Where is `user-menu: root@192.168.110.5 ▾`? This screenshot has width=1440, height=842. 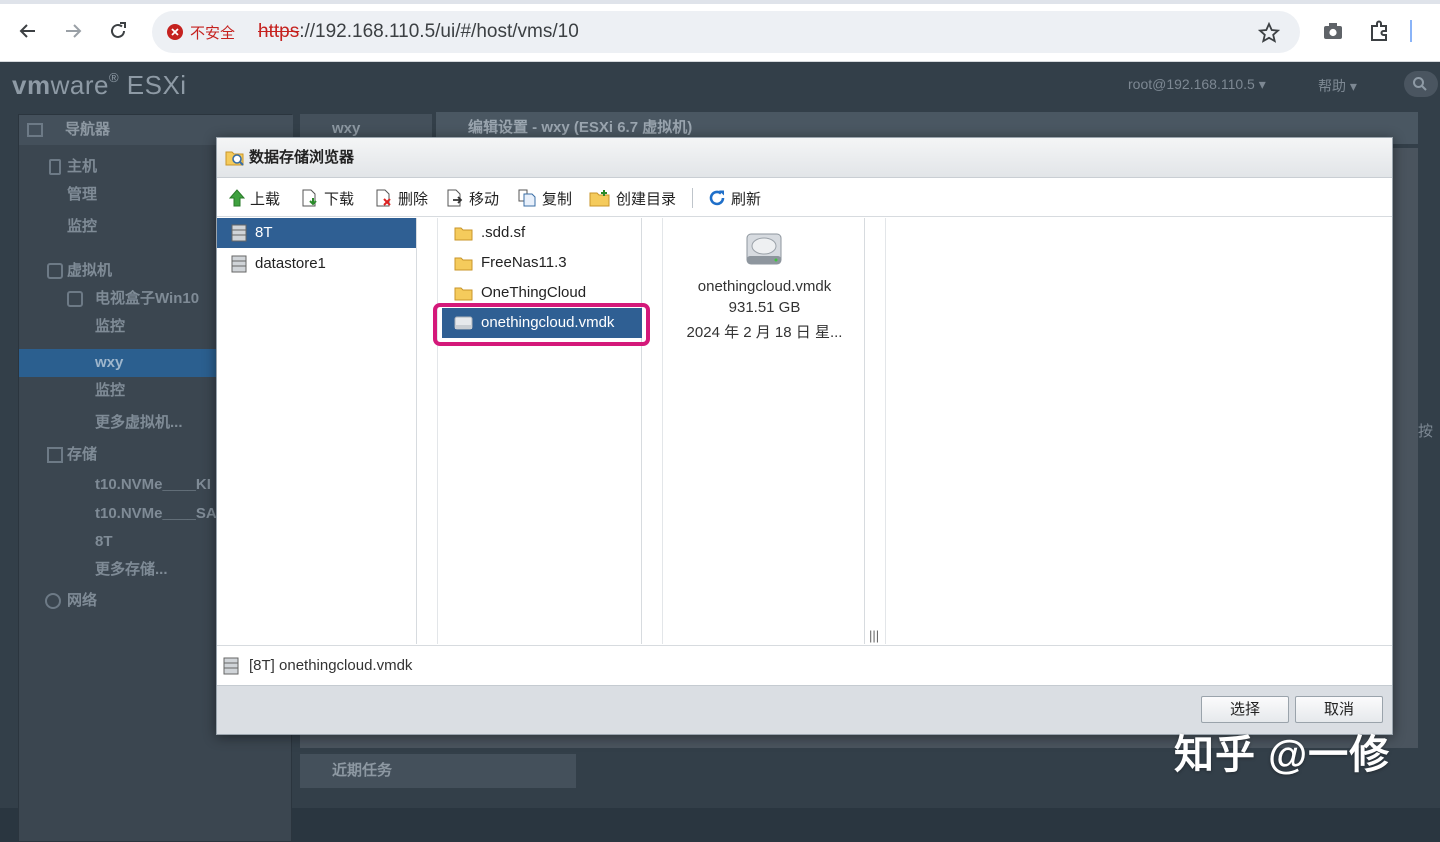
user-menu: root@192.168.110.5 ▾ is located at coordinates (1197, 84).